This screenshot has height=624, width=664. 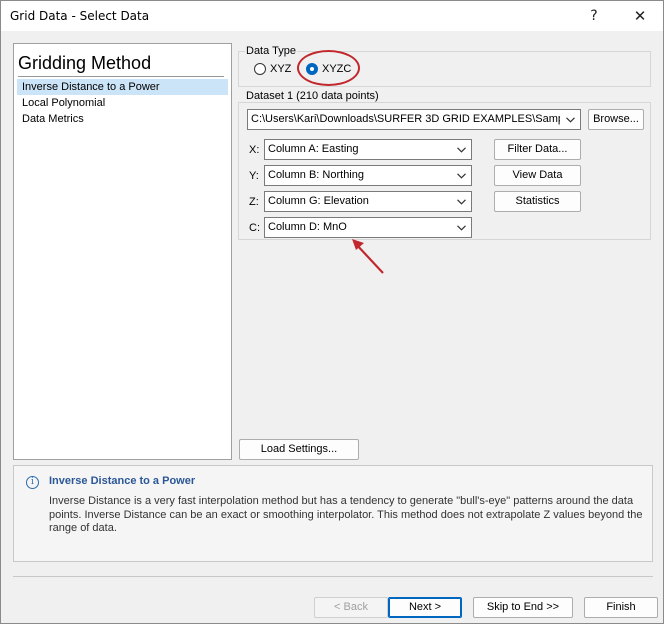 I want to click on annotation-arrow-icon, so click(x=368, y=256).